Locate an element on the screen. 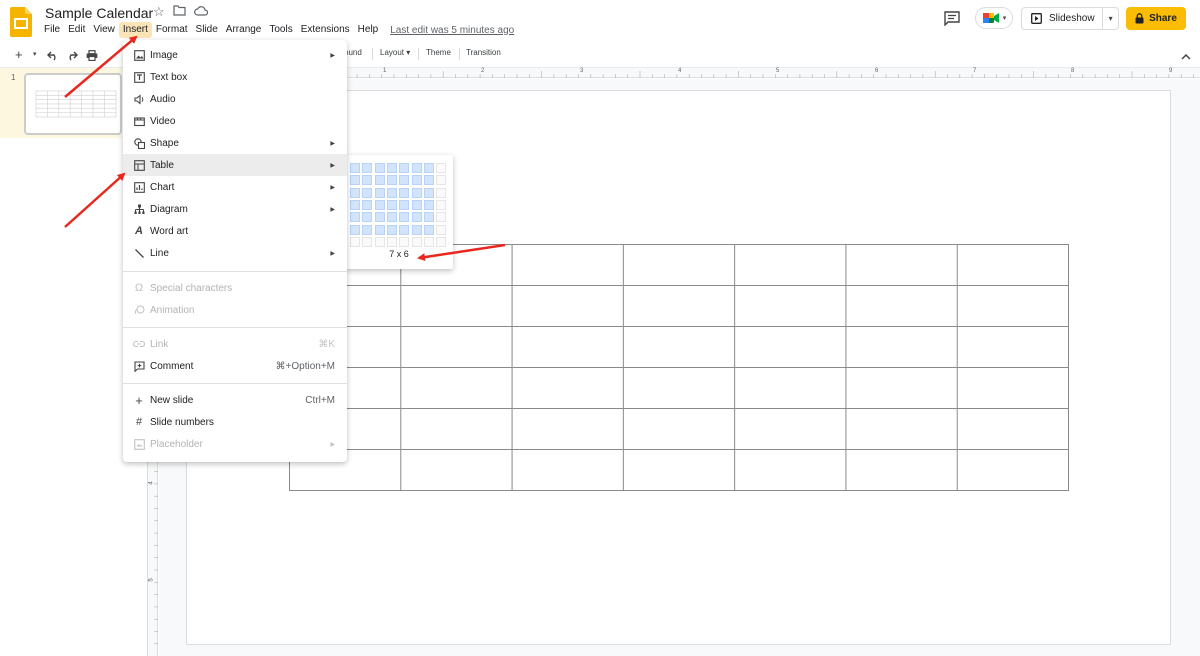 The image size is (1200, 656). slides-logo-icon is located at coordinates (21, 22).